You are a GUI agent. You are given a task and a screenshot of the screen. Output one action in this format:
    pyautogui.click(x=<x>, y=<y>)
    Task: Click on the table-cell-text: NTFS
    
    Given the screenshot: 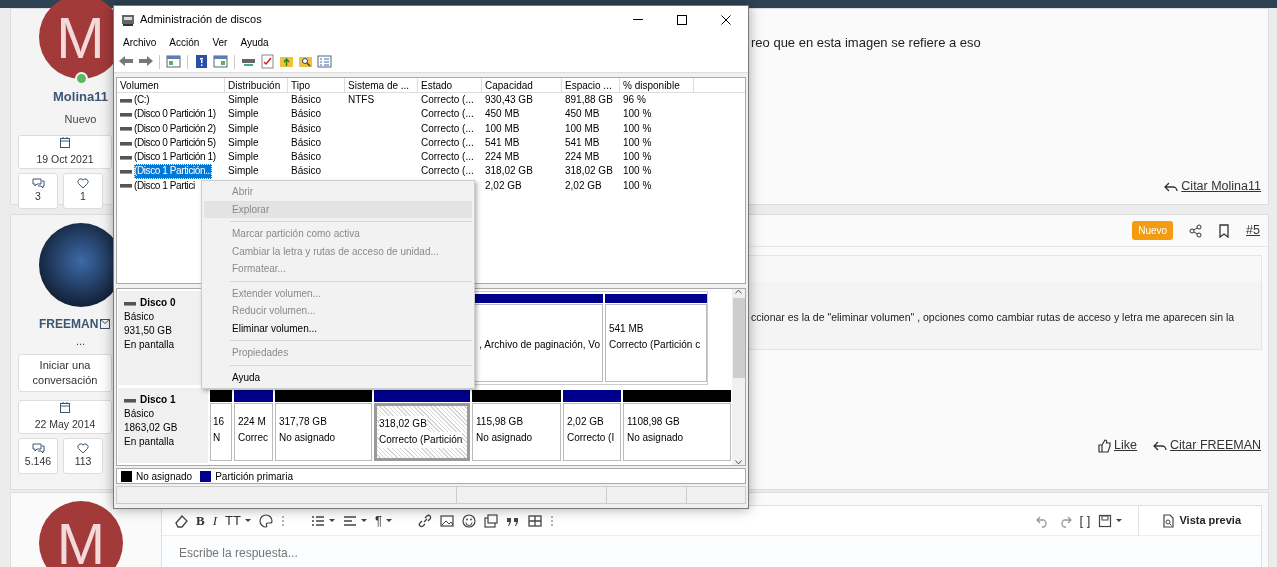 What is the action you would take?
    pyautogui.click(x=361, y=100)
    